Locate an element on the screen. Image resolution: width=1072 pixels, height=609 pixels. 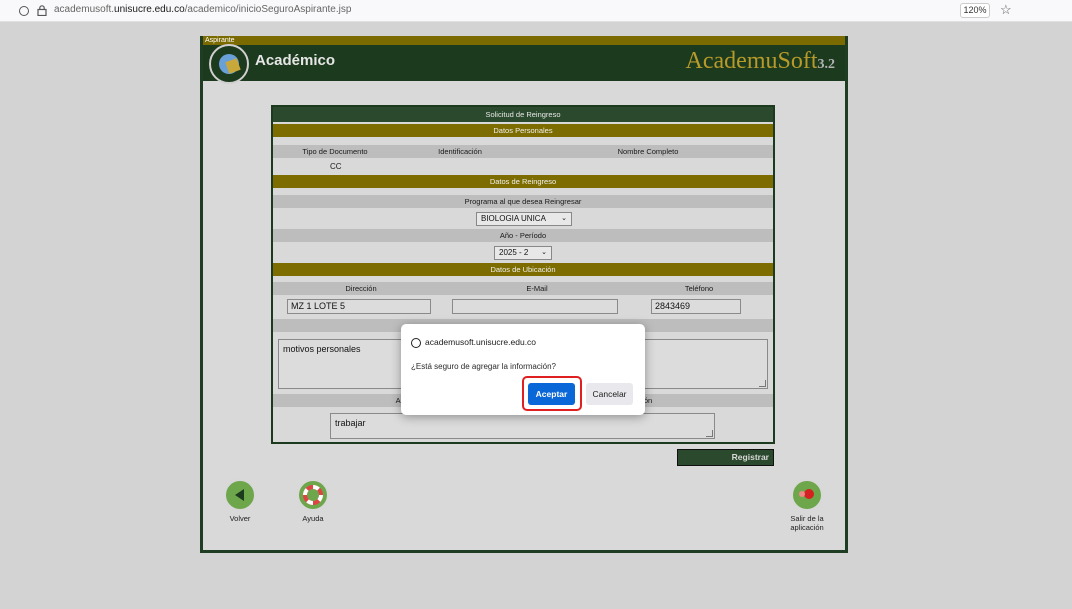
col-direccion: Dirección is located at coordinates (361, 288).